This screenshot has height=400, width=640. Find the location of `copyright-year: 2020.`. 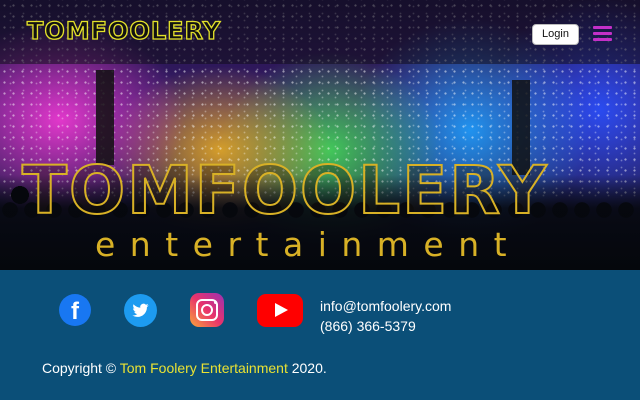

copyright-year: 2020. is located at coordinates (309, 368).